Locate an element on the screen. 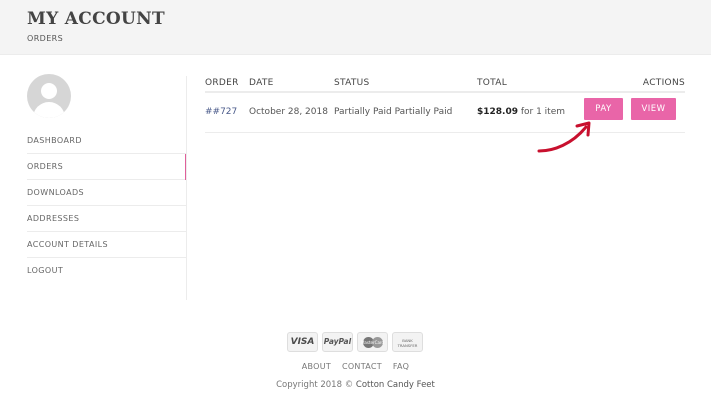 The height and width of the screenshot is (400, 711). mastercard-label: MasterCard is located at coordinates (372, 342).